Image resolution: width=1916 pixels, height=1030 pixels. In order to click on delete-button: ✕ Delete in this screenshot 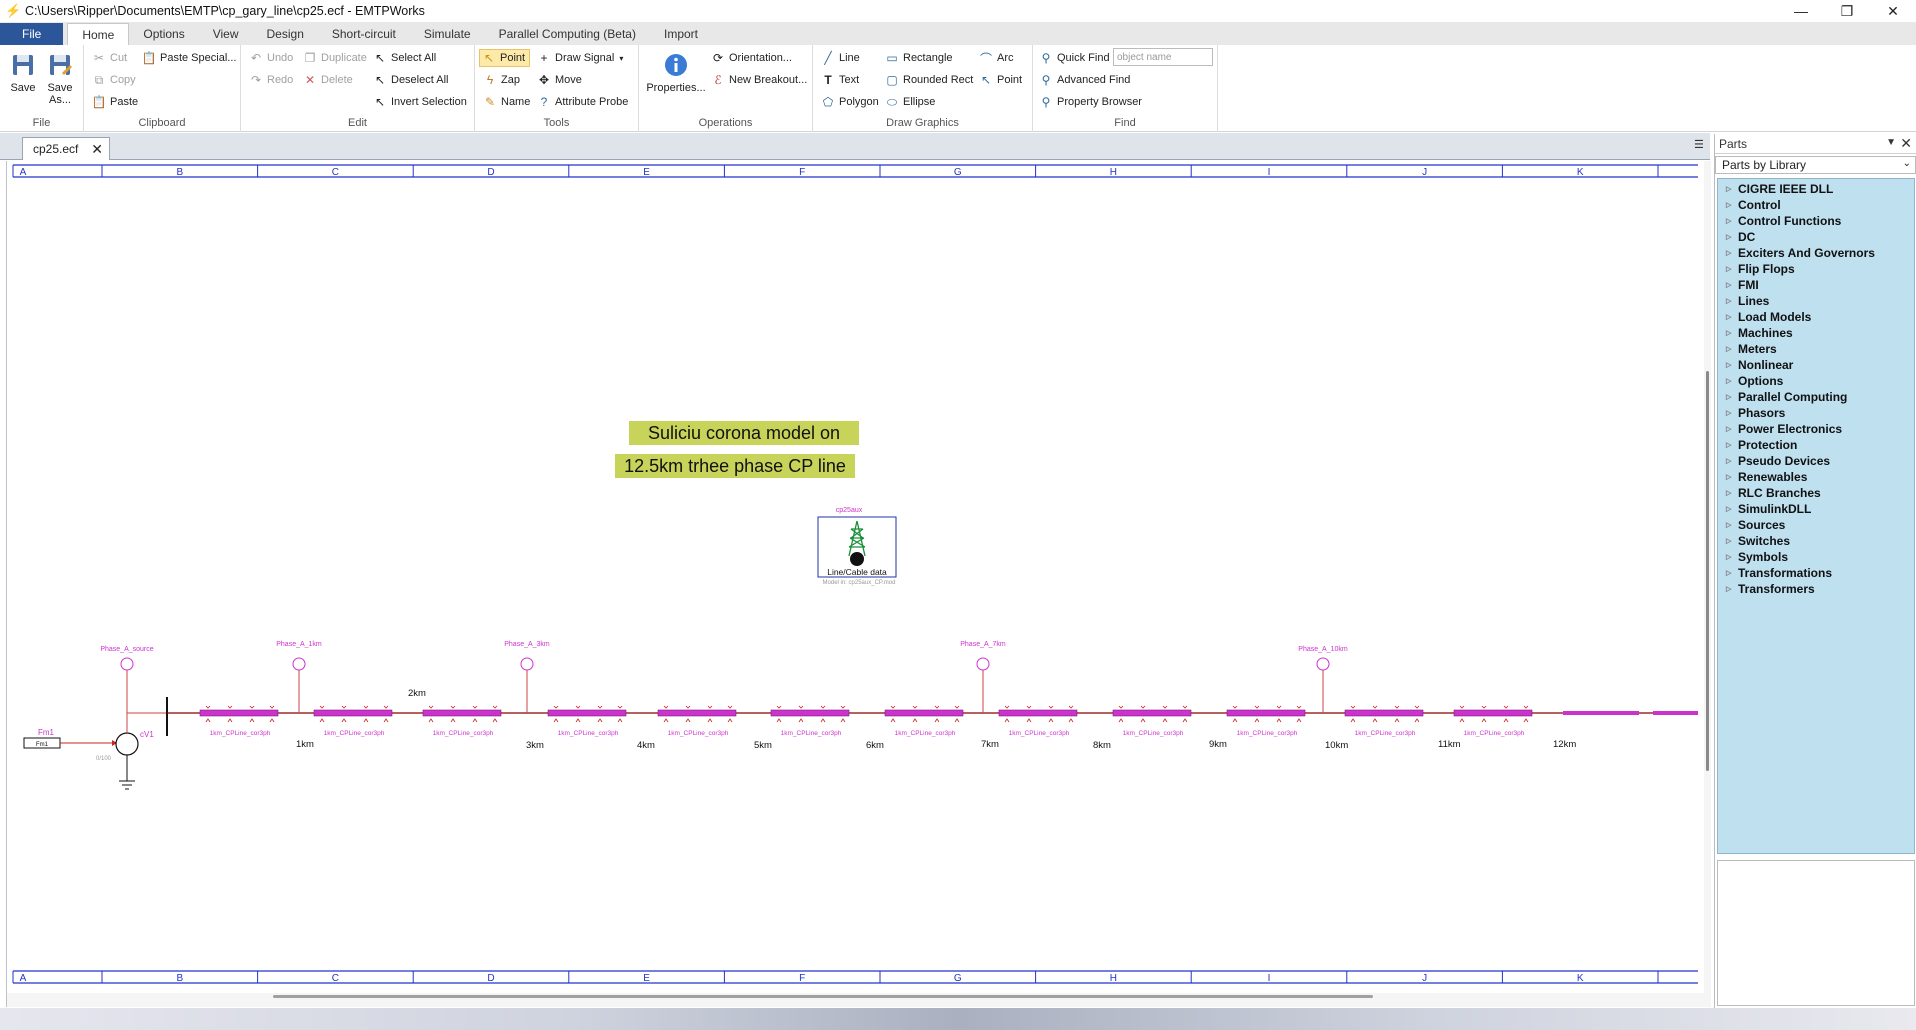, I will do `click(328, 80)`.